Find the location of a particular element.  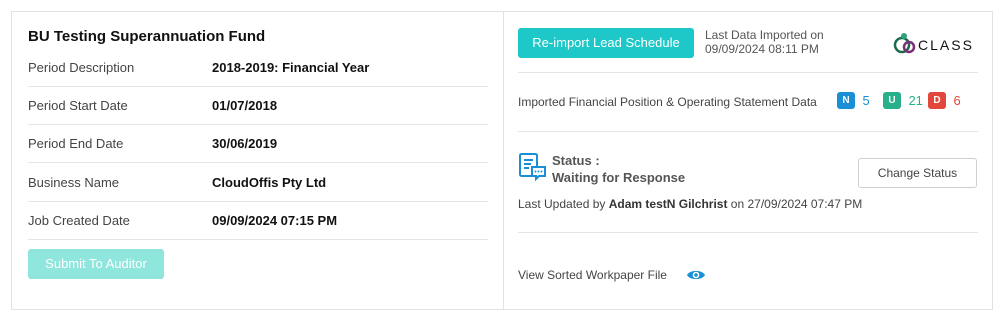

updated-count: 21 is located at coordinates (915, 101).